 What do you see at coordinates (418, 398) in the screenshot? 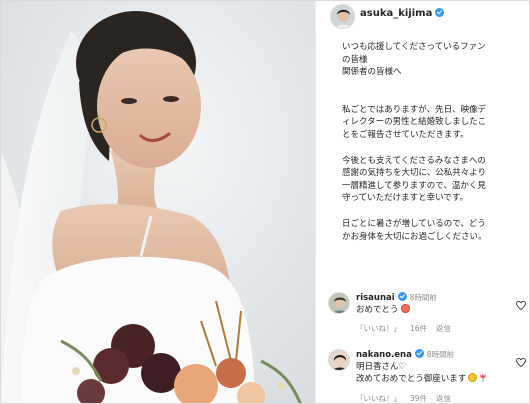
I see `comment-like-count: 39件` at bounding box center [418, 398].